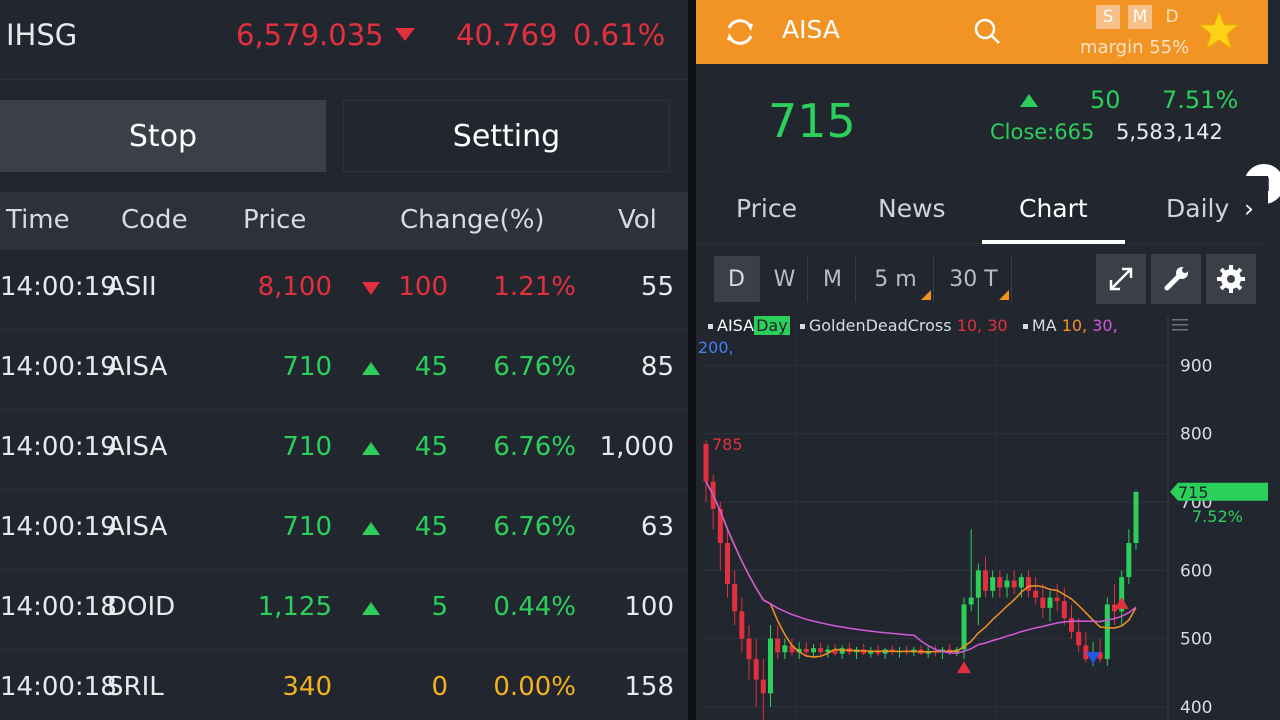 The width and height of the screenshot is (1280, 720). I want to click on y-tick-label: 400, so click(1196, 708).